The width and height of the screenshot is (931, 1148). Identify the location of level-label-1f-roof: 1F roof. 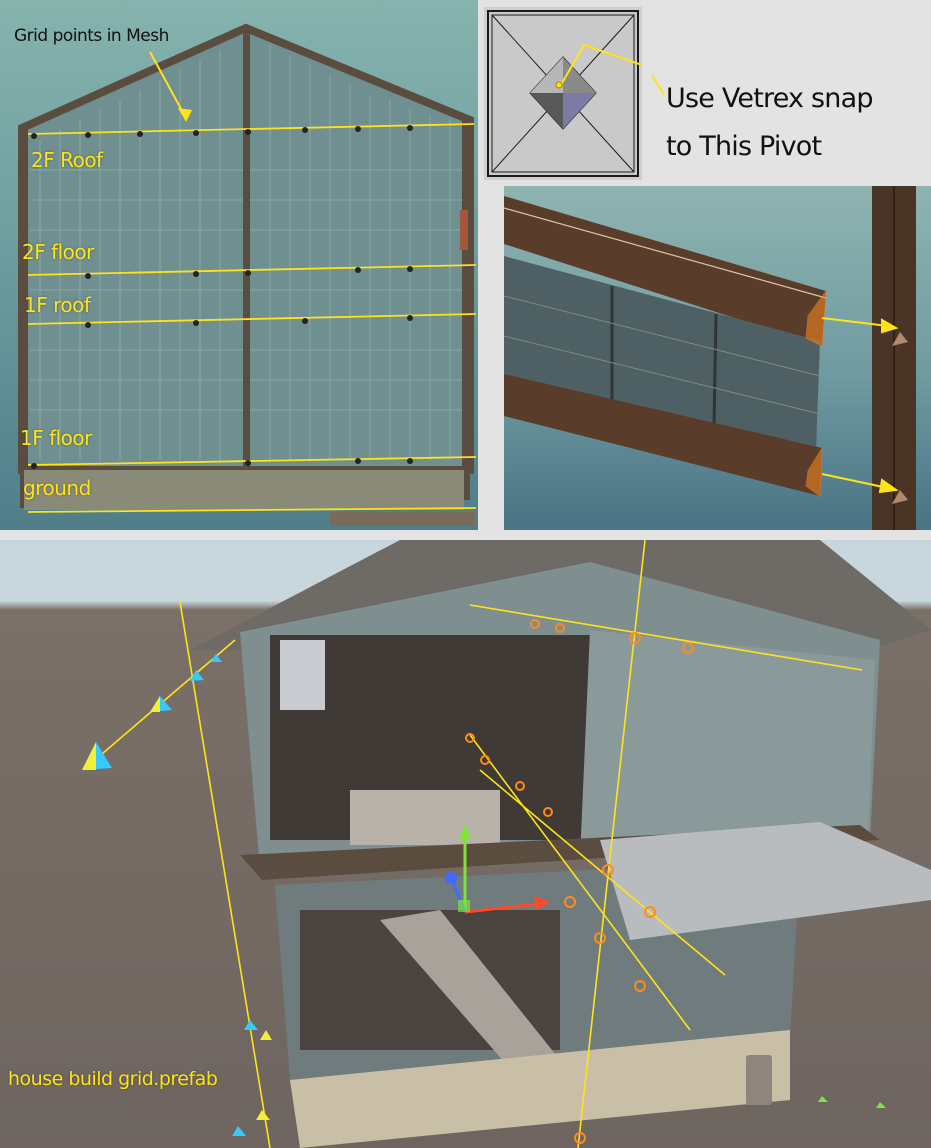
(57, 305).